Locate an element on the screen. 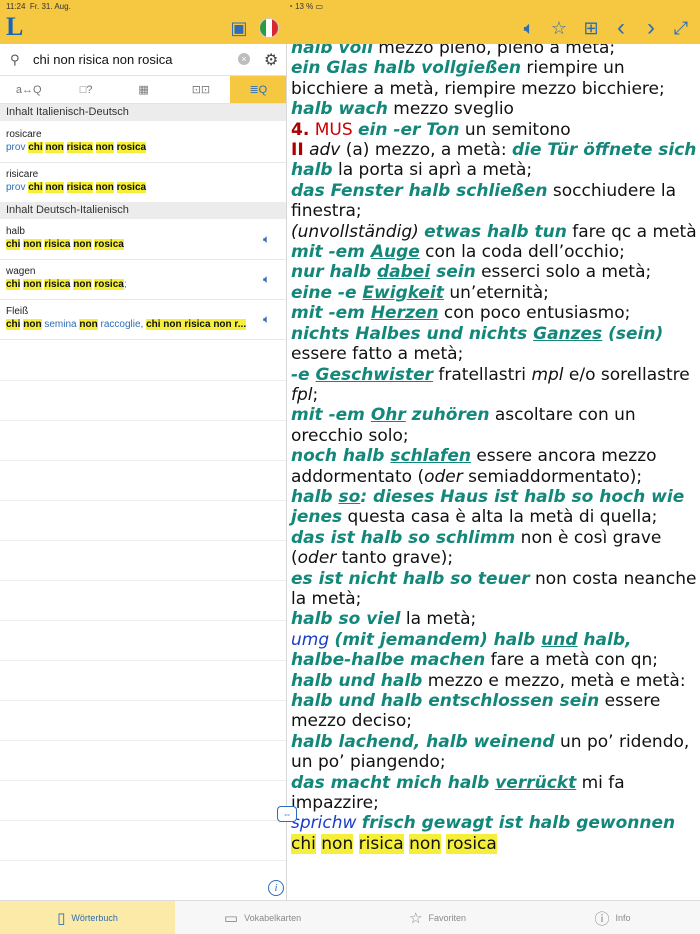  result-phrase: chi non risica non rosica is located at coordinates (65, 244).